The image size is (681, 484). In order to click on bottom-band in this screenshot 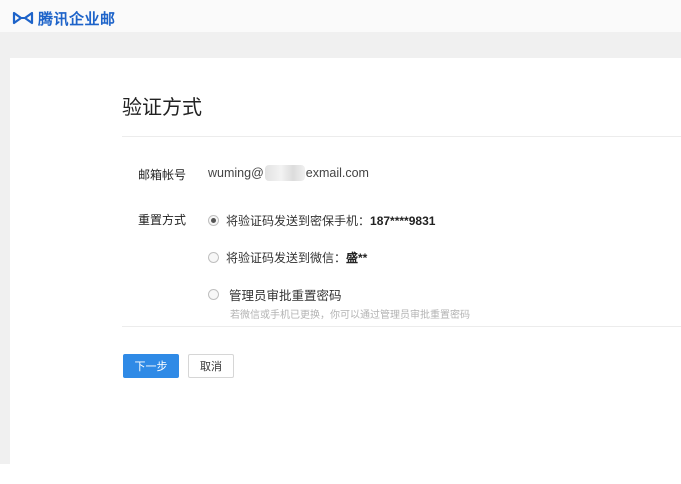, I will do `click(340, 474)`.